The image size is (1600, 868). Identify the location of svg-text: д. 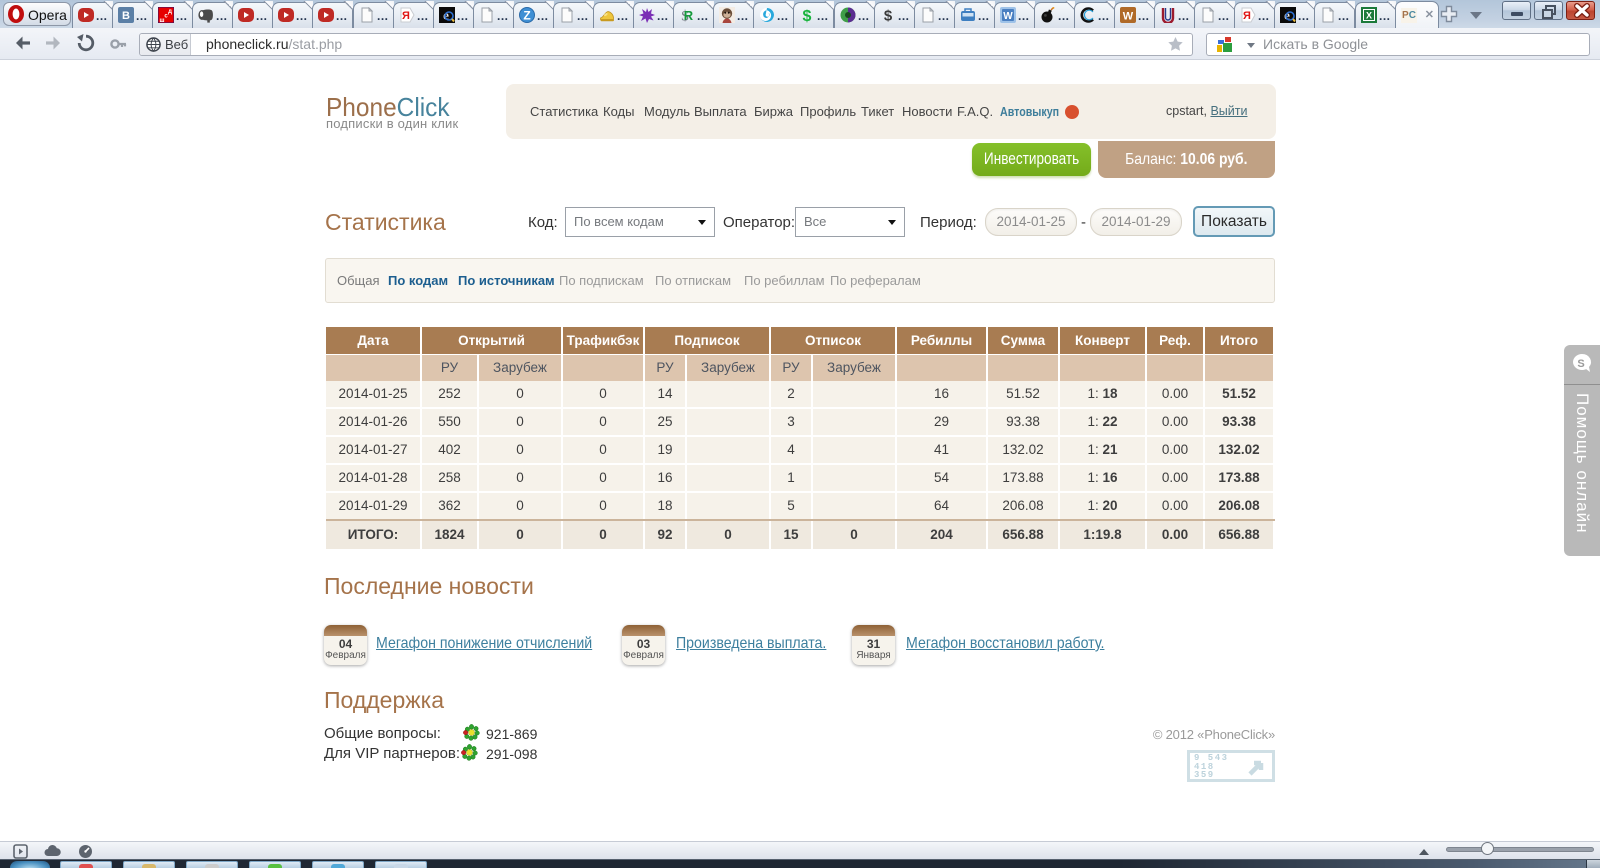
(170, 12).